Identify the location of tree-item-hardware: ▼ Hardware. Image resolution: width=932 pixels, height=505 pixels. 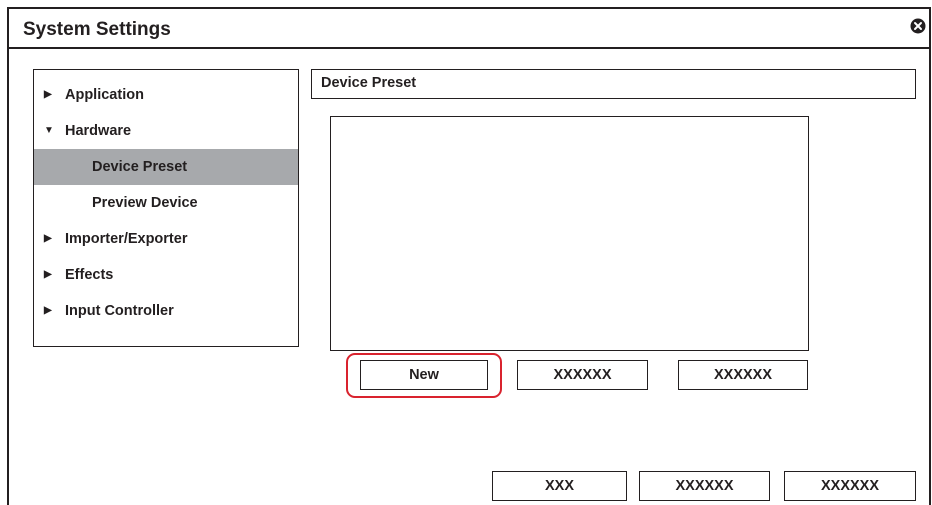
(166, 131).